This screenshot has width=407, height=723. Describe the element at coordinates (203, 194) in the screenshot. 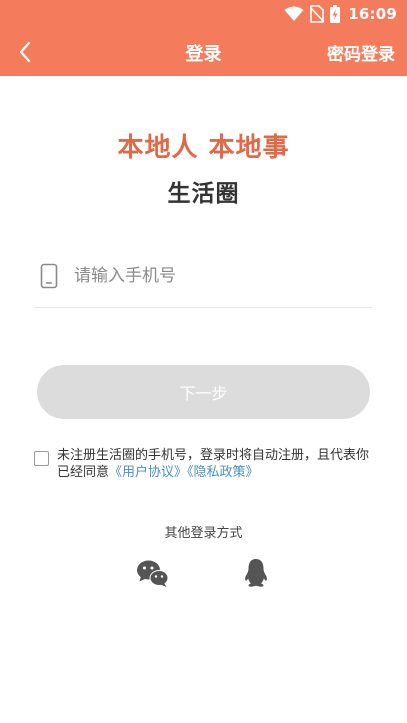

I see `brand-name: 生活圈` at that location.